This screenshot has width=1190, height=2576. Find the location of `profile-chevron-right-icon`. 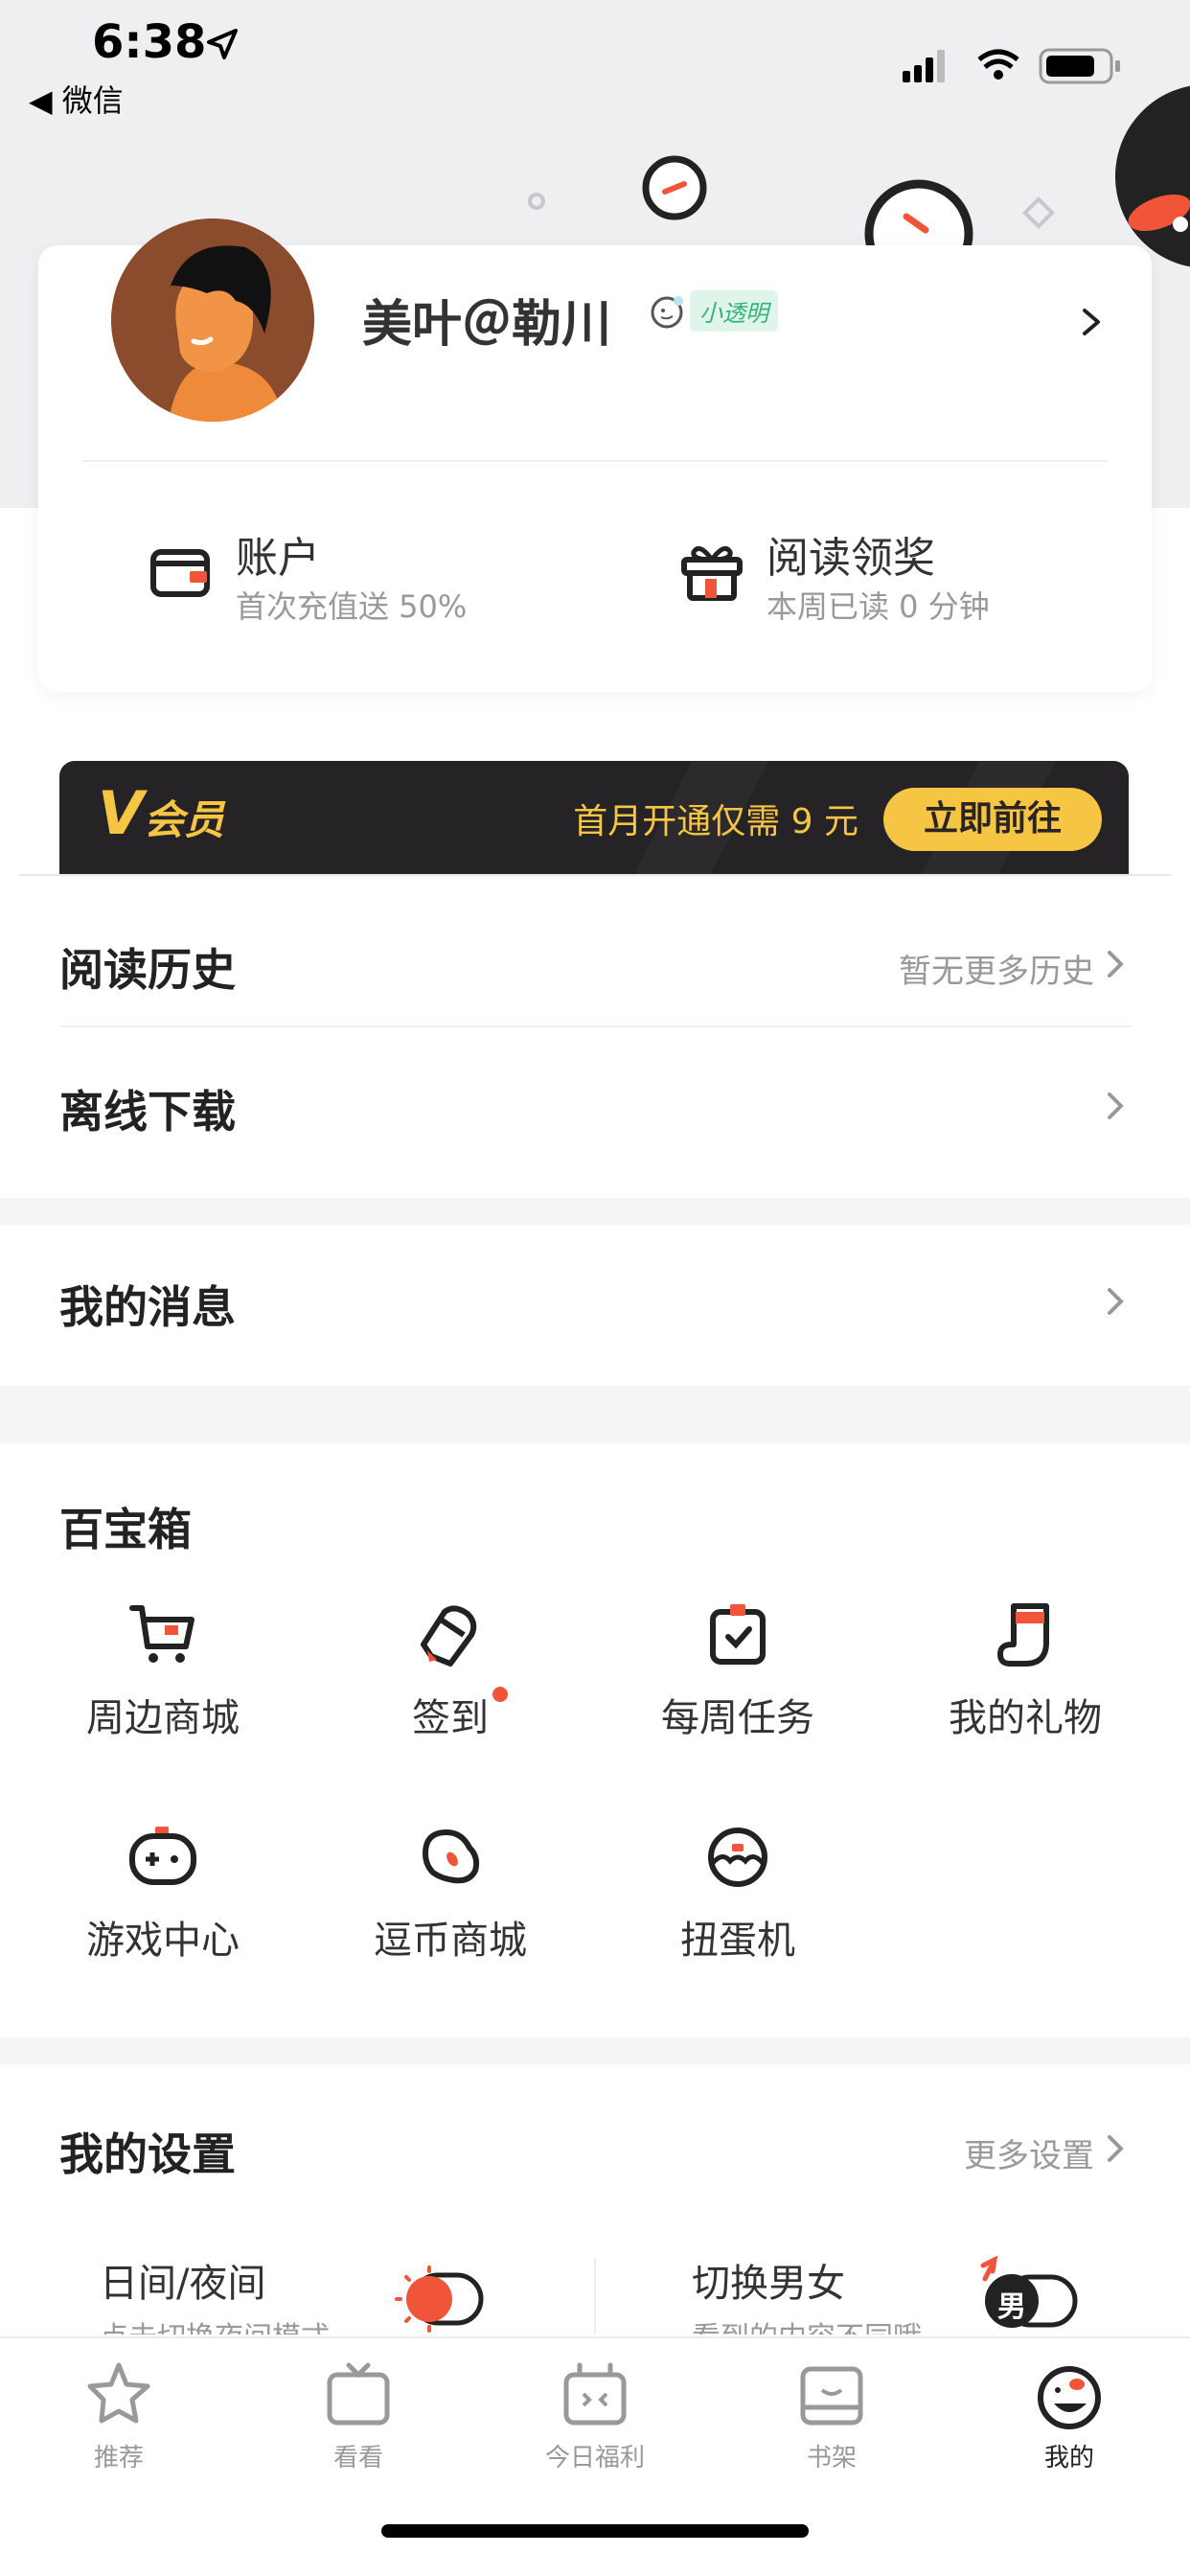

profile-chevron-right-icon is located at coordinates (1092, 322).